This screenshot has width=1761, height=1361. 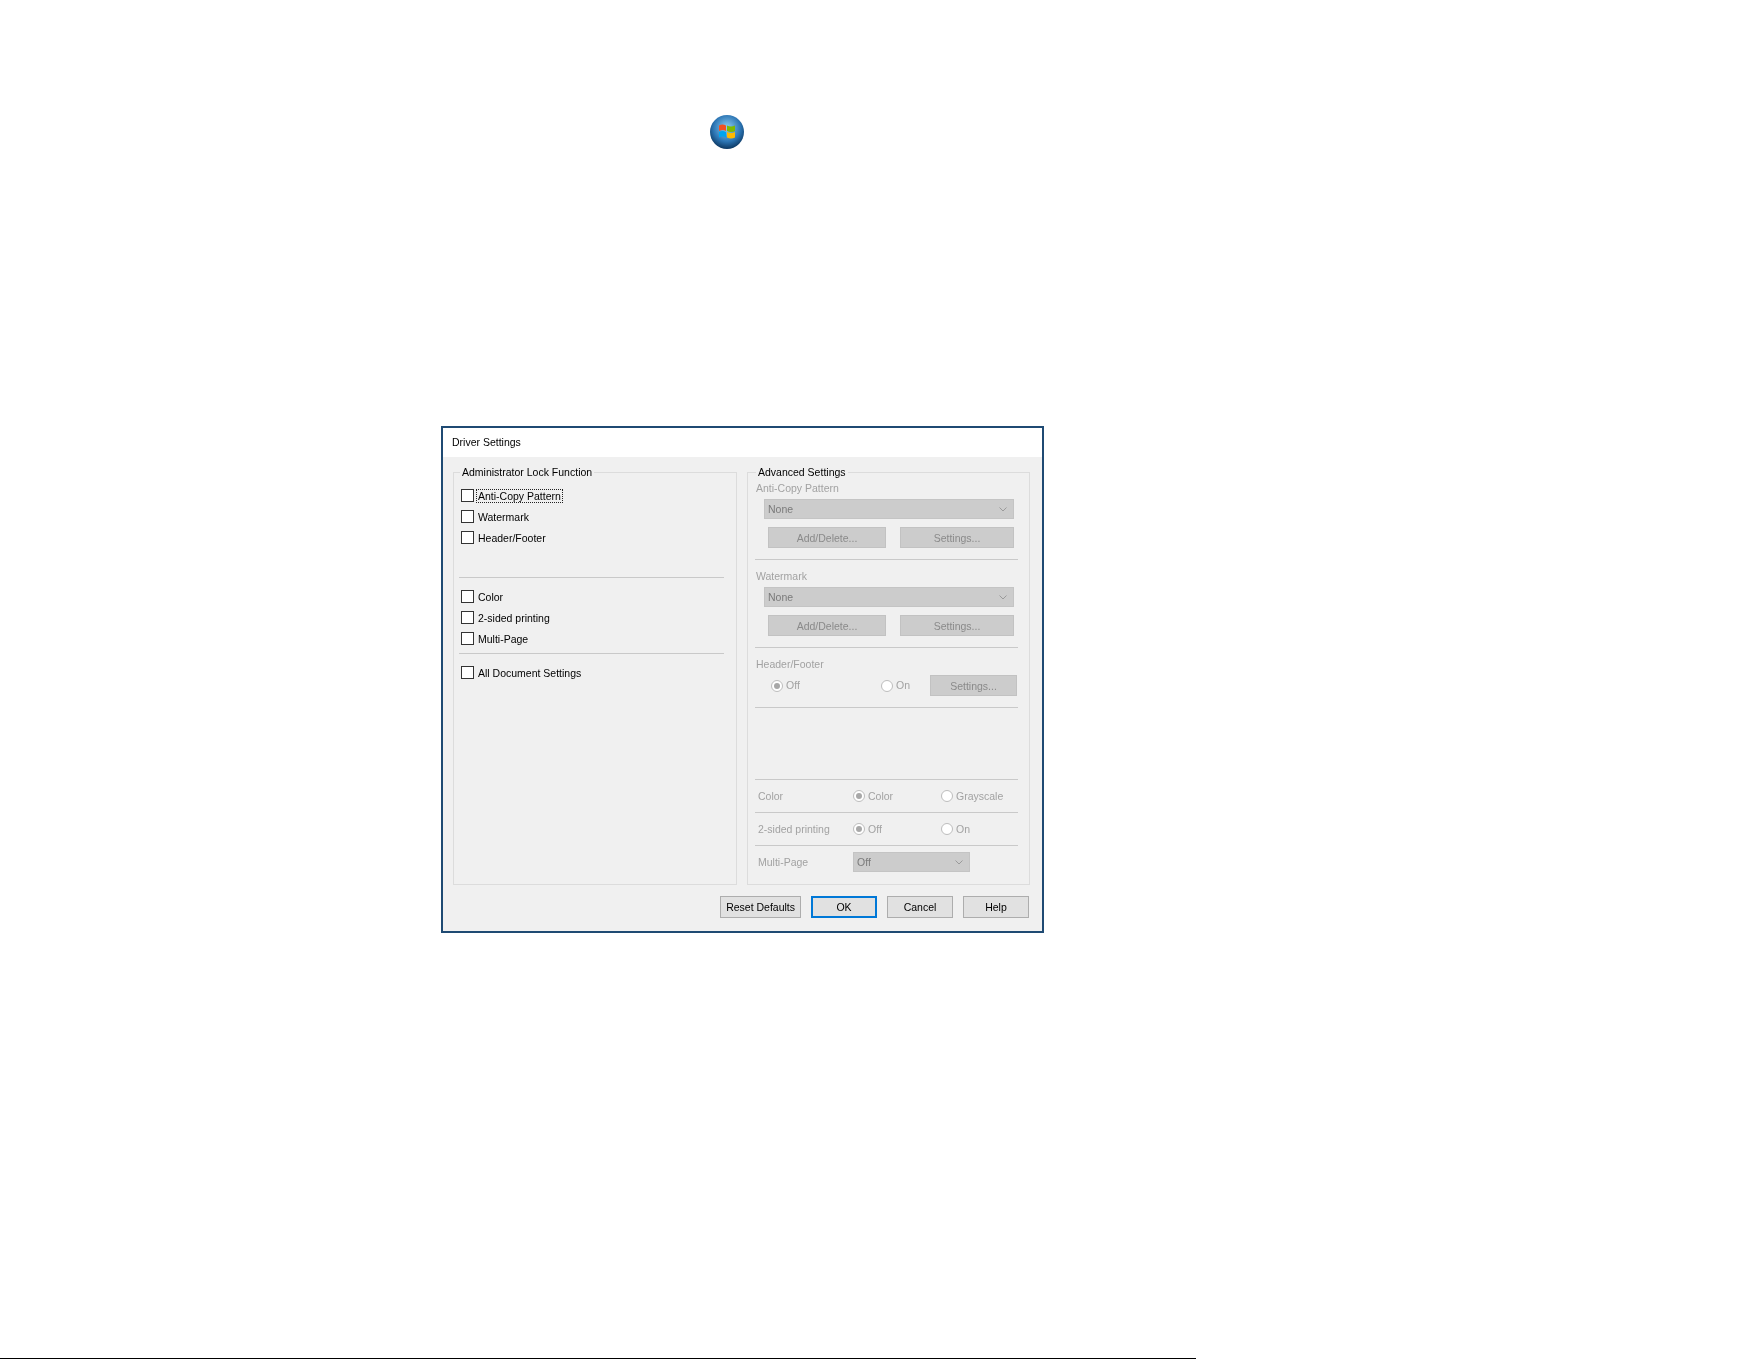 What do you see at coordinates (514, 617) in the screenshot?
I see `checkbox-label: 2-sided printing` at bounding box center [514, 617].